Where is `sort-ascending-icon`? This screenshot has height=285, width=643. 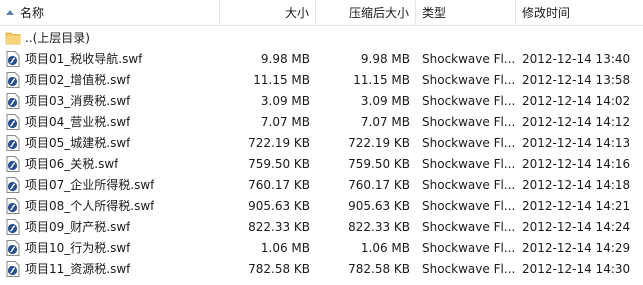 sort-ascending-icon is located at coordinates (10, 12).